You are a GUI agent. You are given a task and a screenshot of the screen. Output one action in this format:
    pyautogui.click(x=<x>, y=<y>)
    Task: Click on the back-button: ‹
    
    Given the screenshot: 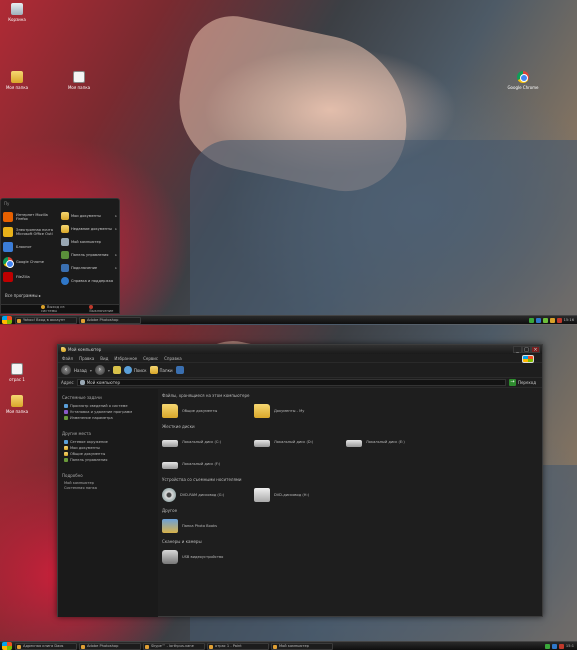 What is the action you would take?
    pyautogui.click(x=66, y=370)
    